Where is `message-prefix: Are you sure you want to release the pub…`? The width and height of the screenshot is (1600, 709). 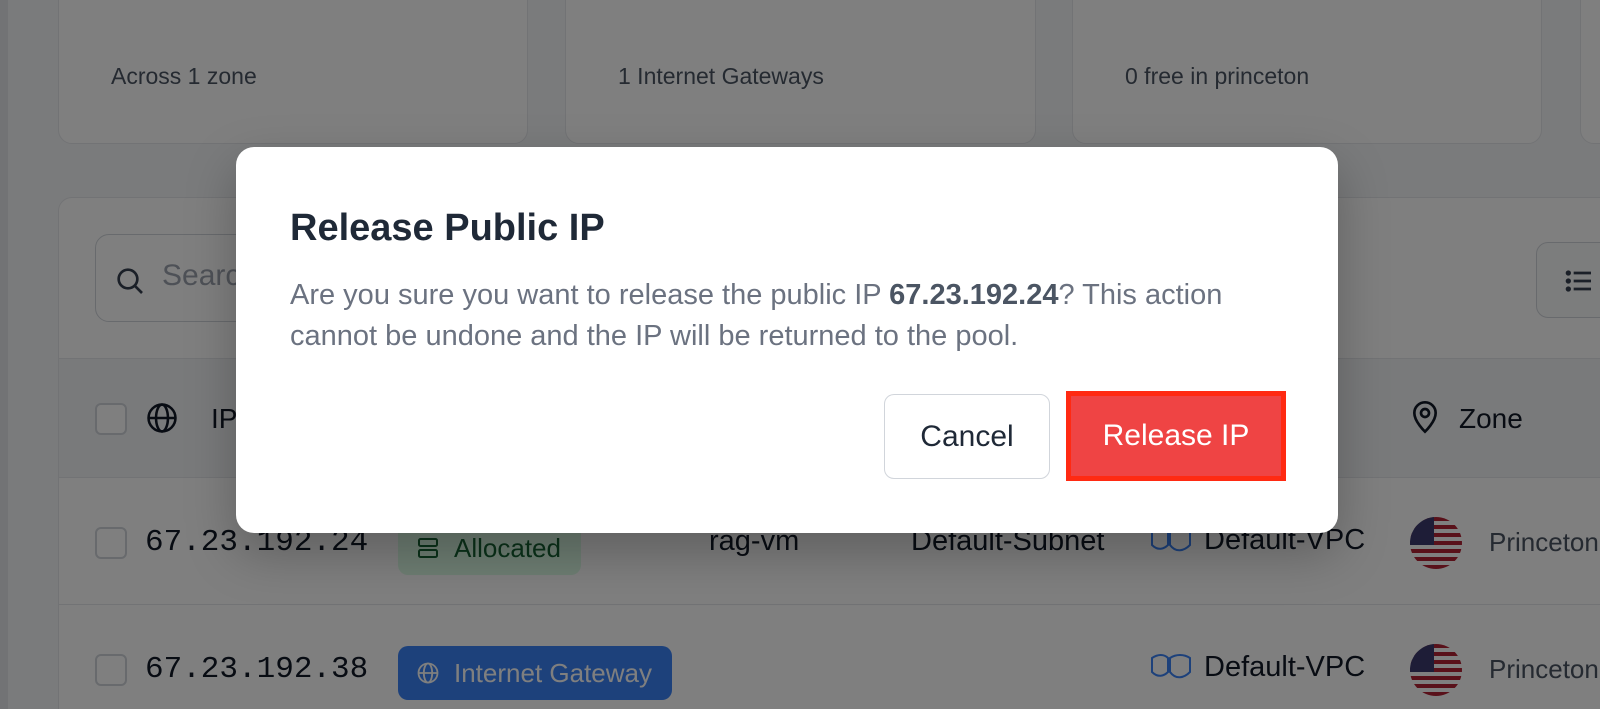
message-prefix: Are you sure you want to release the pub… is located at coordinates (590, 295).